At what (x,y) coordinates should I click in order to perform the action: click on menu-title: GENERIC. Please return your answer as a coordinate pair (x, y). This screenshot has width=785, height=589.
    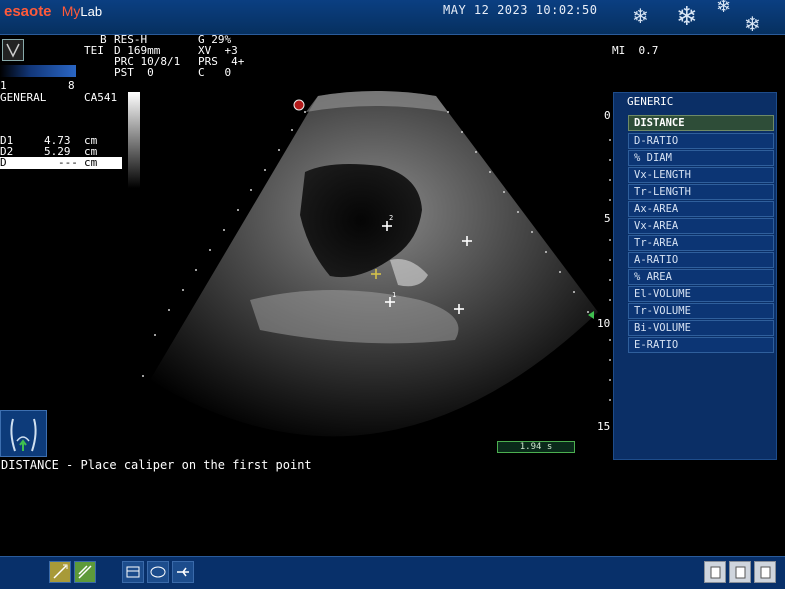
    Looking at the image, I should click on (650, 101).